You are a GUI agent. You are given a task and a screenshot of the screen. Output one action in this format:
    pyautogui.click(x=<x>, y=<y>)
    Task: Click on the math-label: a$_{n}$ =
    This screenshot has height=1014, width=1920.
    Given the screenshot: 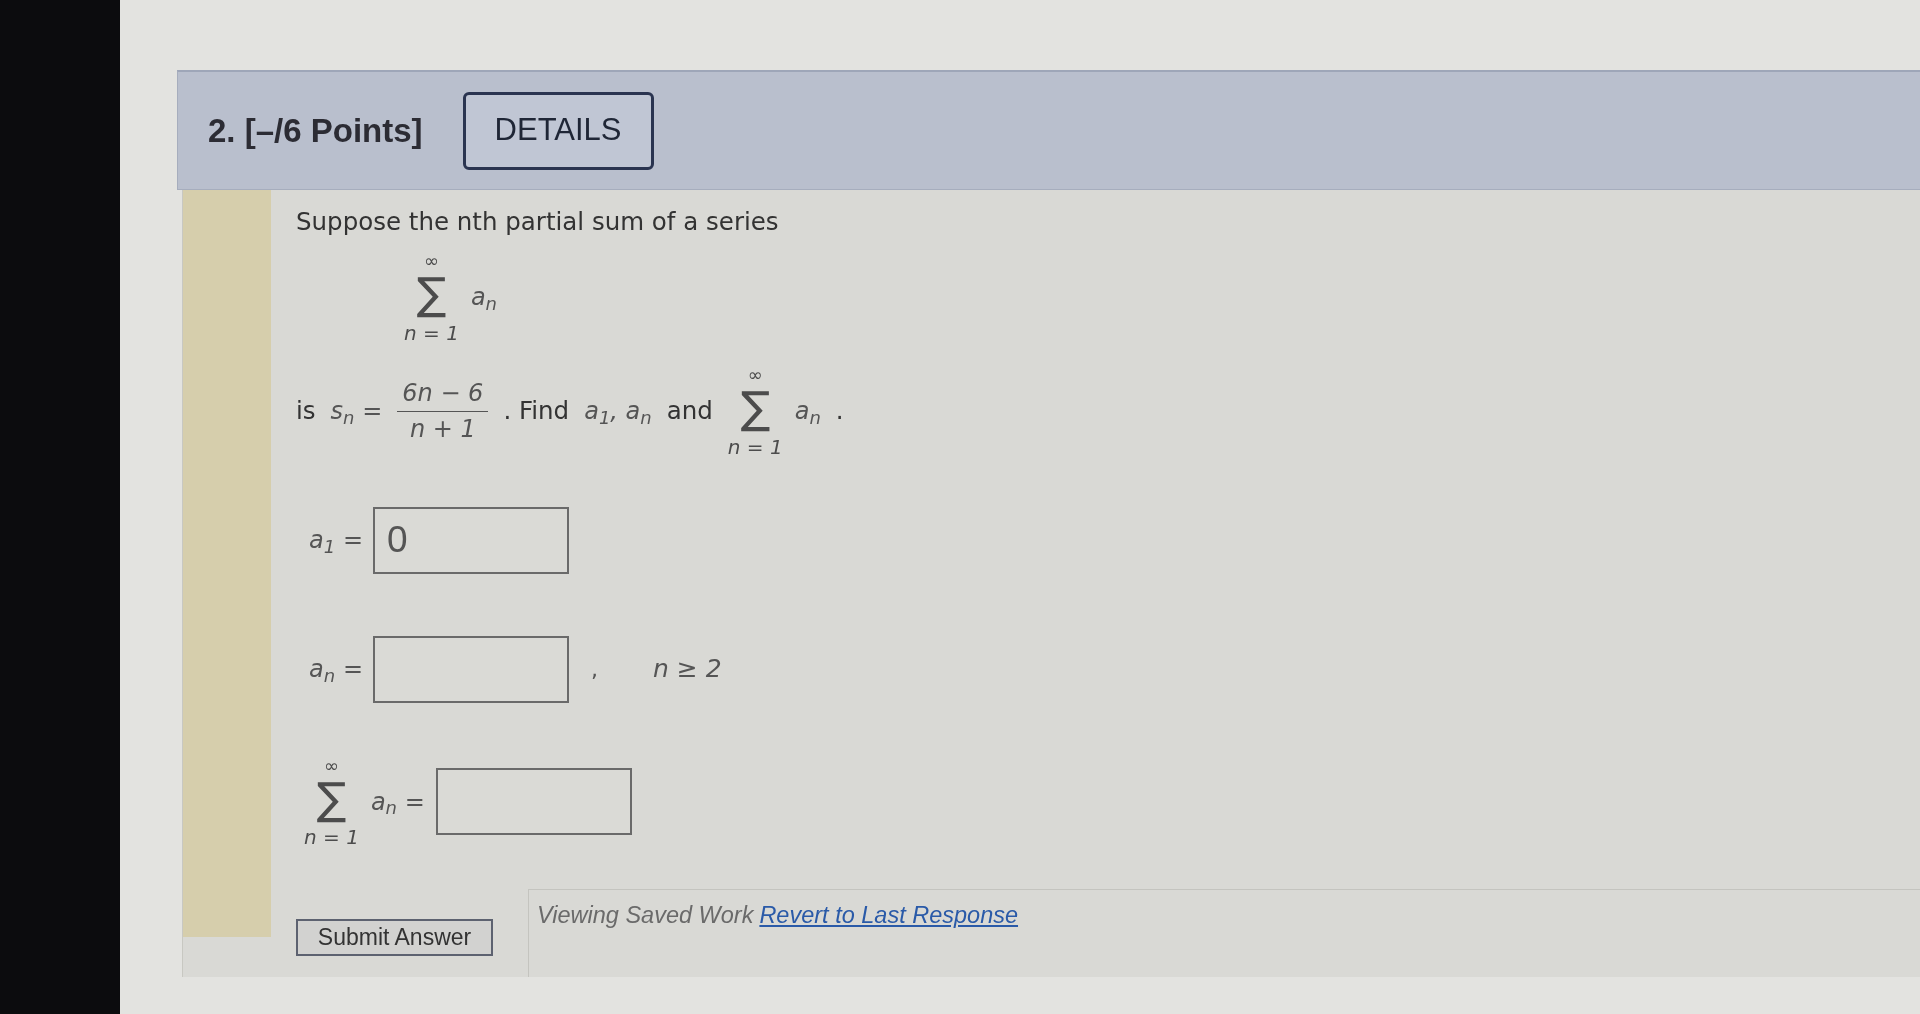 What is the action you would take?
    pyautogui.click(x=336, y=671)
    